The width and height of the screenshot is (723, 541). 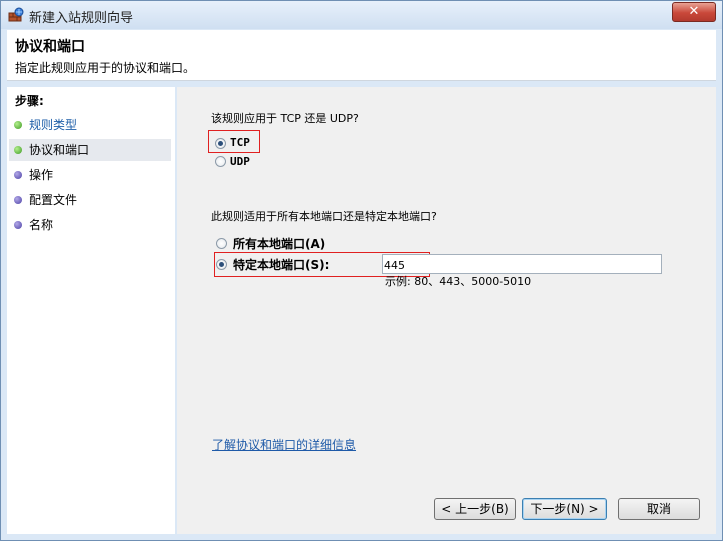 I want to click on wizard-header: 协议和端口 指定此规则应用于的协议和端口。, so click(x=361, y=55).